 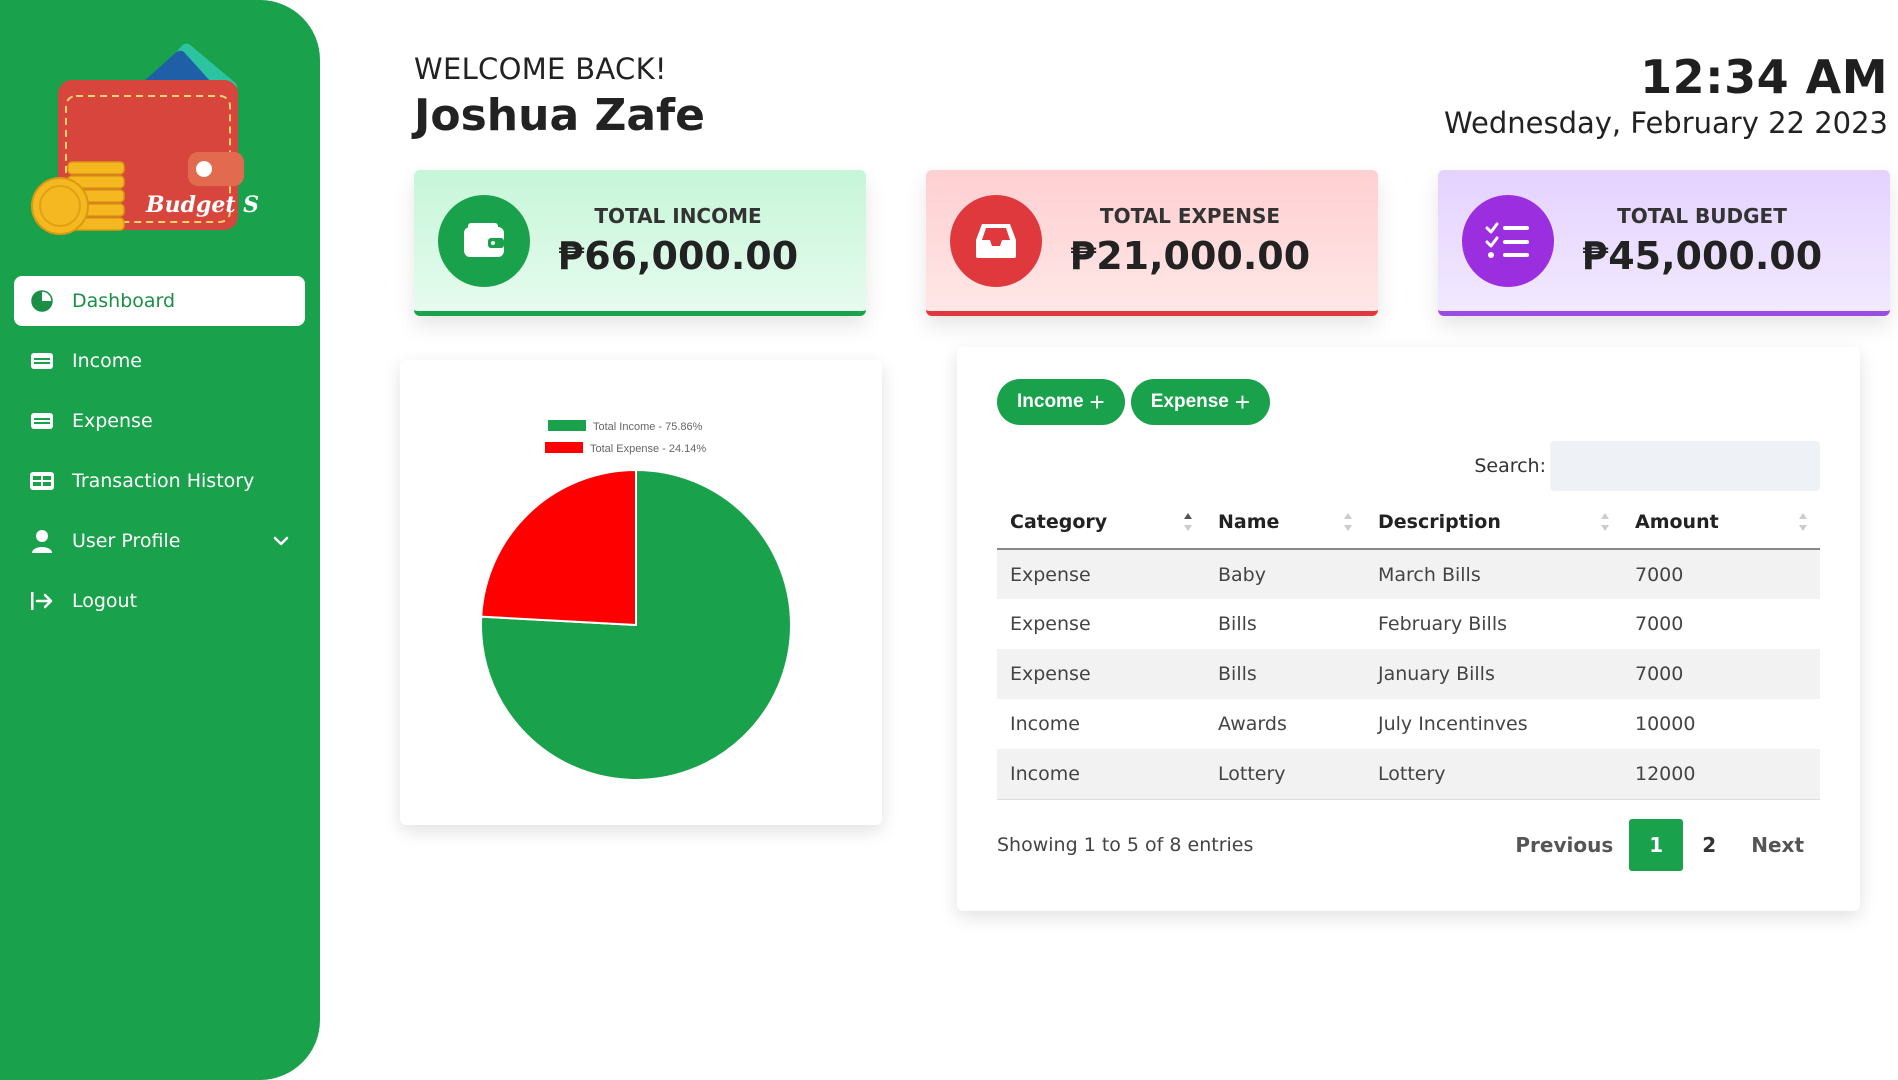 I want to click on sidebar-item-transaction-history: Transaction History, so click(x=159, y=481).